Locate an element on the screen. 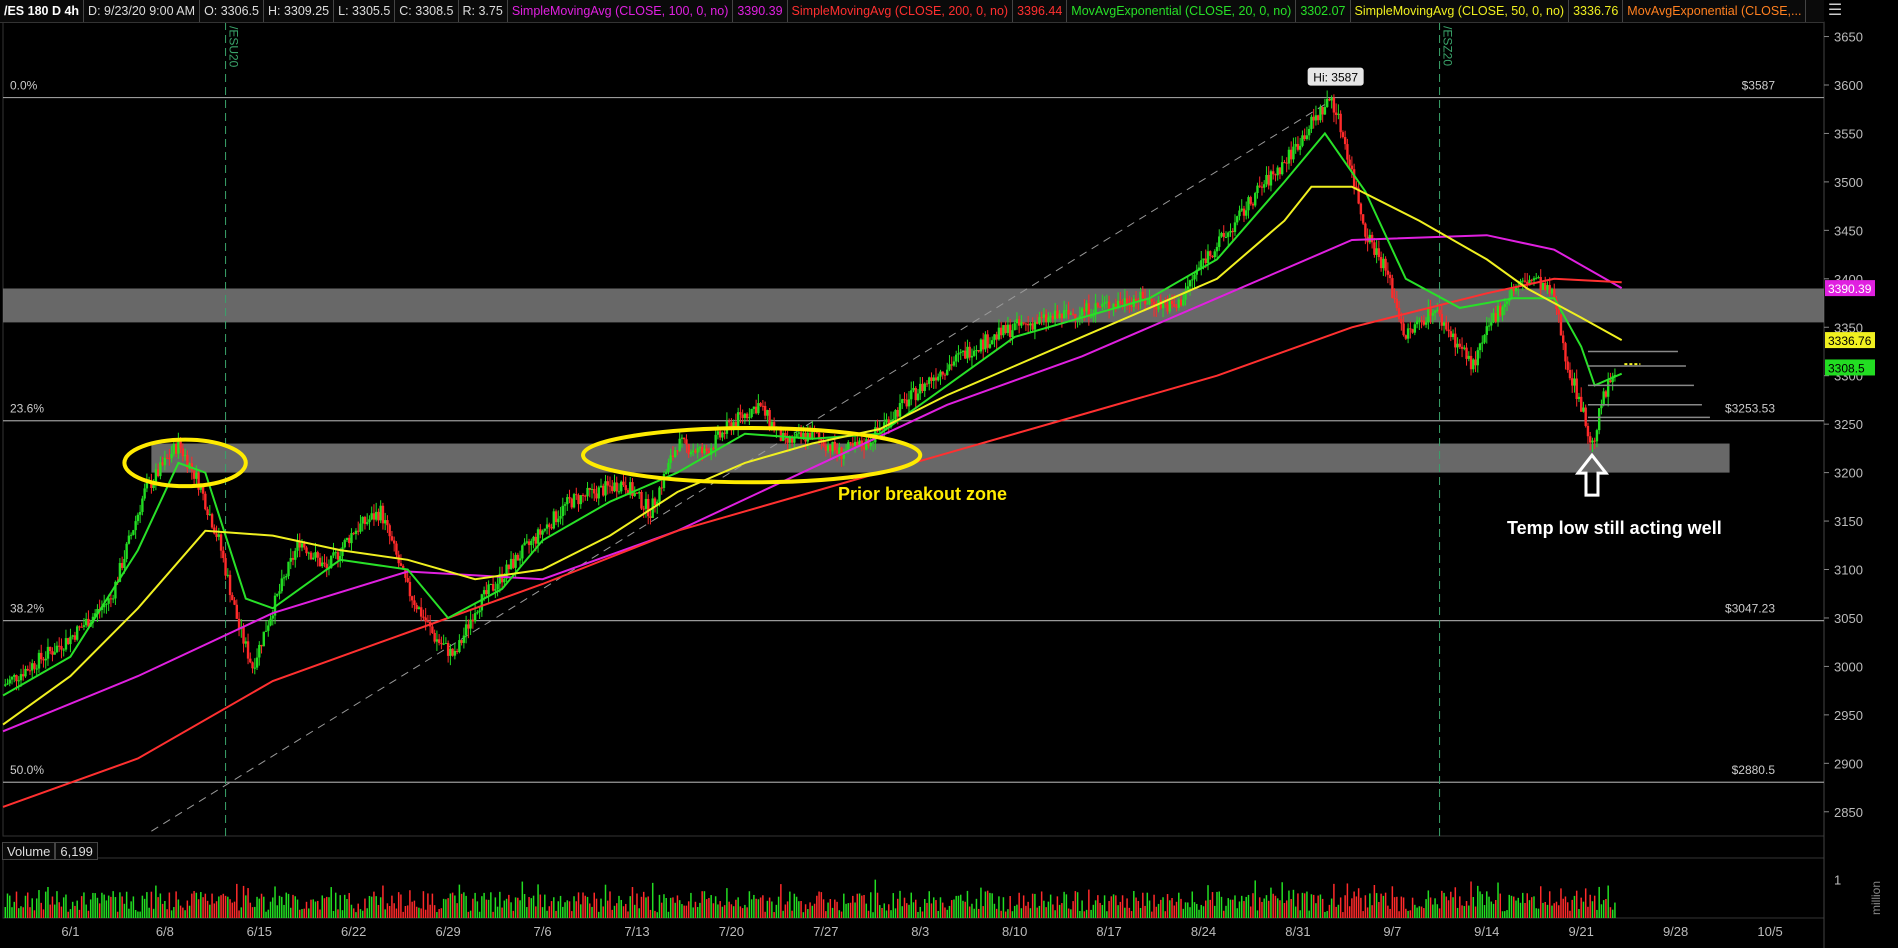 Image resolution: width=1898 pixels, height=948 pixels. bar-high: H: 3309.25 is located at coordinates (299, 11).